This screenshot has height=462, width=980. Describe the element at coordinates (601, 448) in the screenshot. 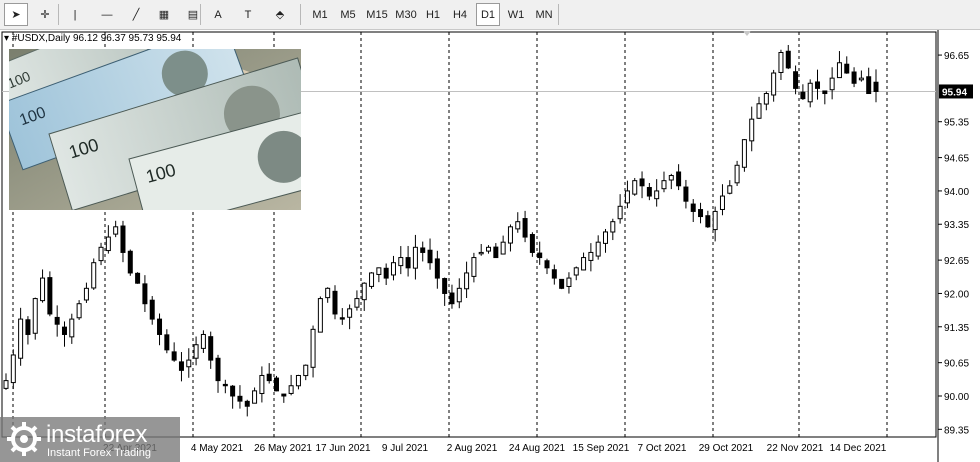

I see `x-tick-label: 15 Sep 2021` at that location.